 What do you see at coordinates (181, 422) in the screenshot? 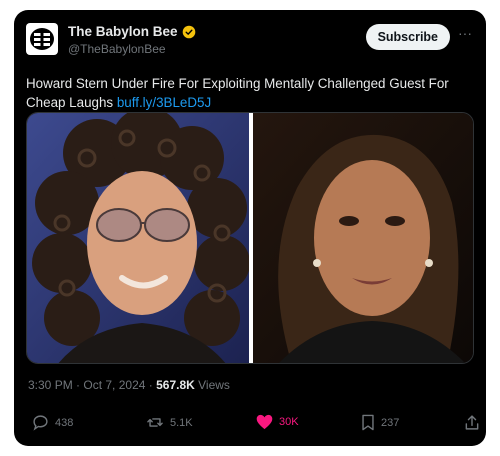
I see `repost-count: 5.1K` at bounding box center [181, 422].